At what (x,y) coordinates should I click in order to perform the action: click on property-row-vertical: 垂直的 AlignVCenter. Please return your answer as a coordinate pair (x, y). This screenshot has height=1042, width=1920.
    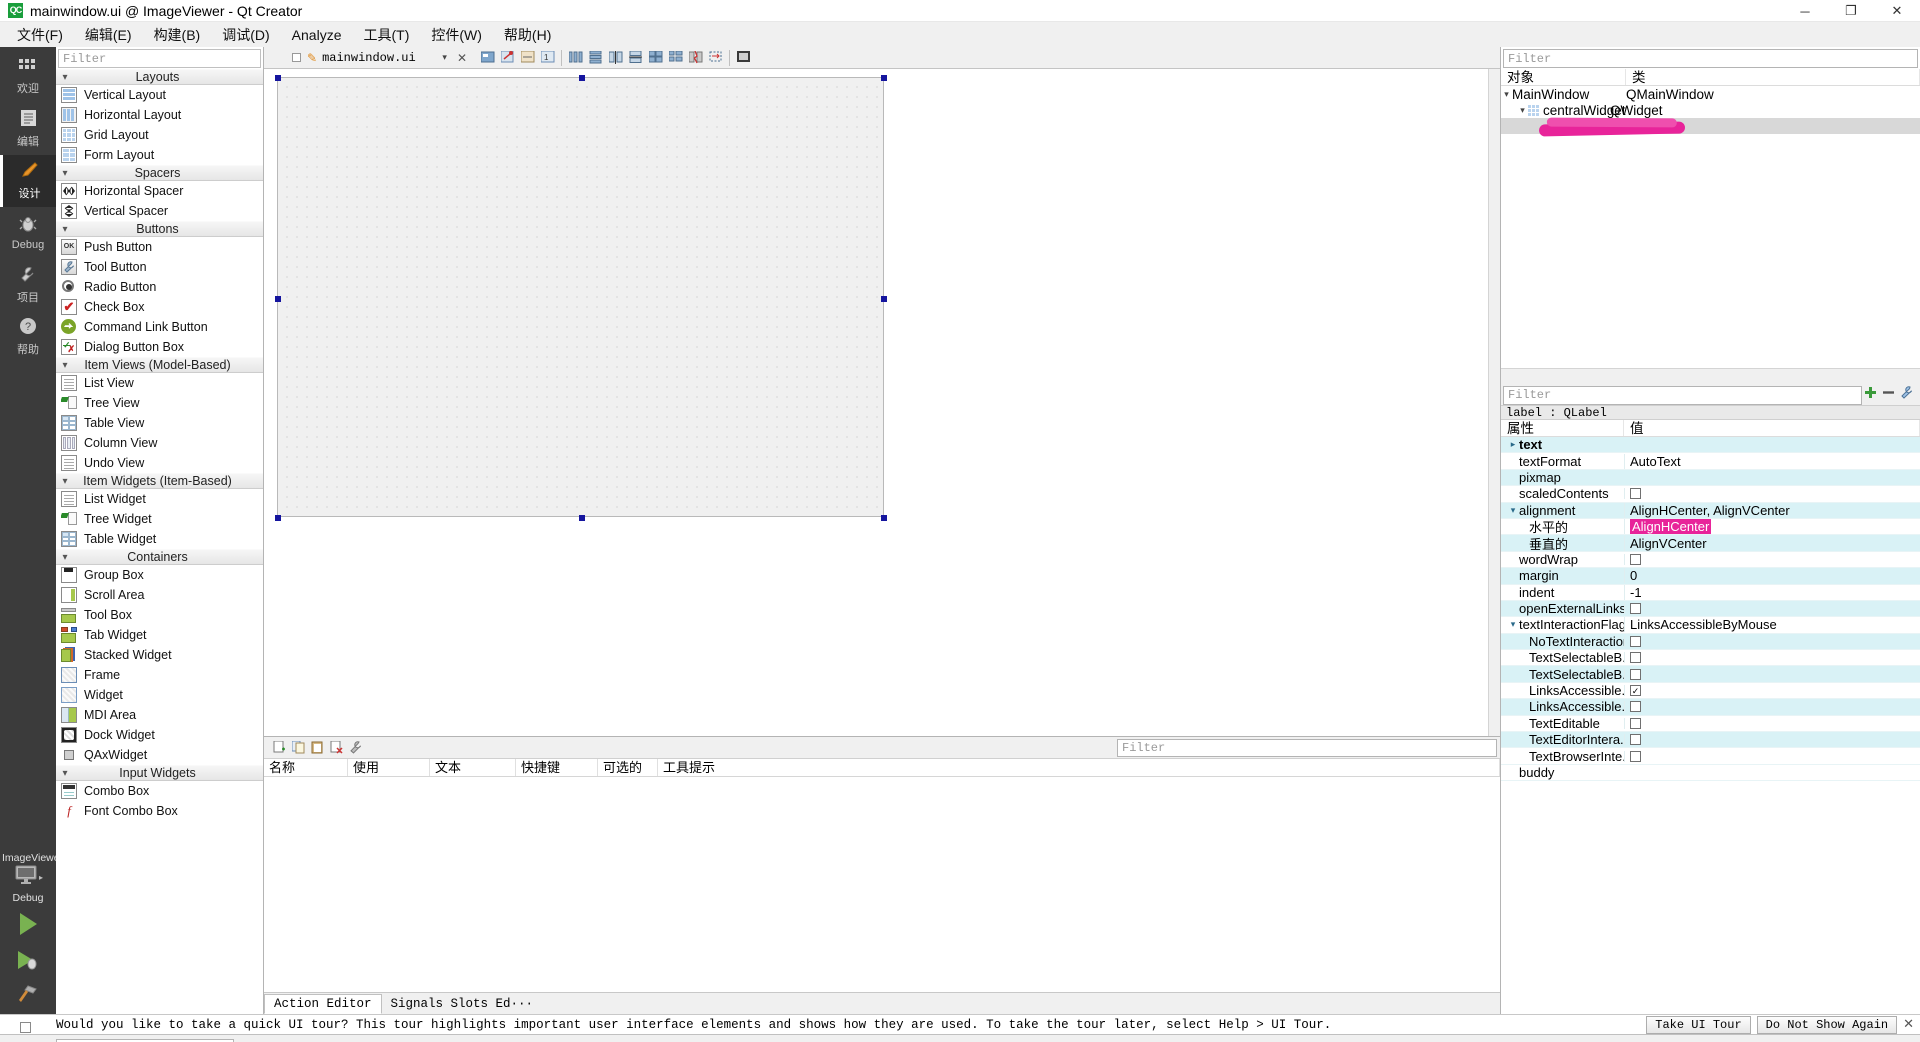
    Looking at the image, I should click on (1710, 543).